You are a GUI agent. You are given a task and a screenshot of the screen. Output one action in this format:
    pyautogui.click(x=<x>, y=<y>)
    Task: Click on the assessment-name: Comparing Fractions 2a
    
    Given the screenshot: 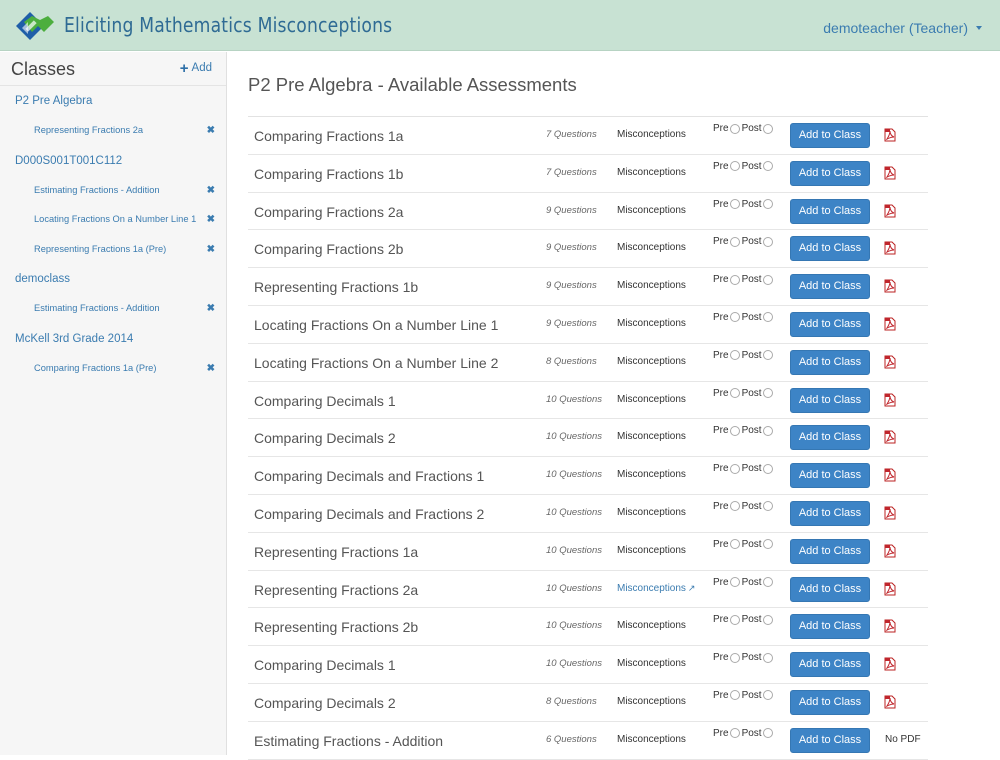 What is the action you would take?
    pyautogui.click(x=329, y=211)
    